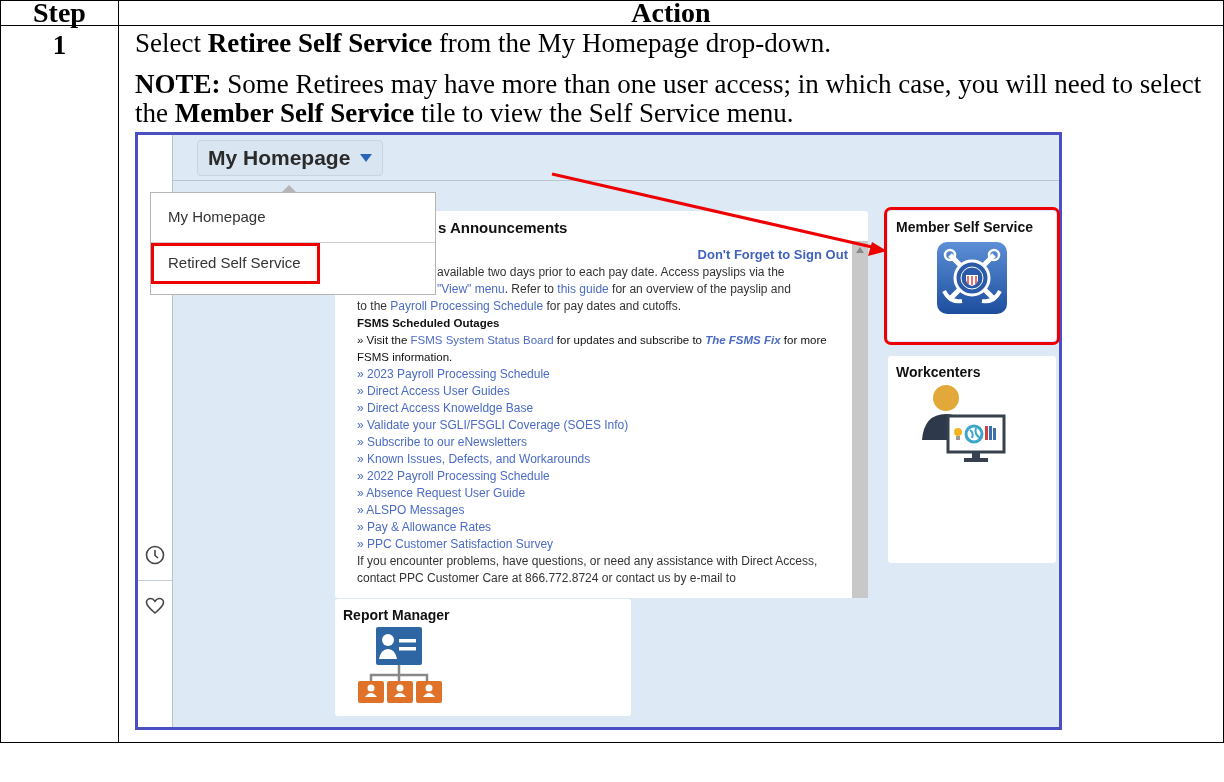  Describe the element at coordinates (965, 227) in the screenshot. I see `tile-title: Member Self Service` at that location.